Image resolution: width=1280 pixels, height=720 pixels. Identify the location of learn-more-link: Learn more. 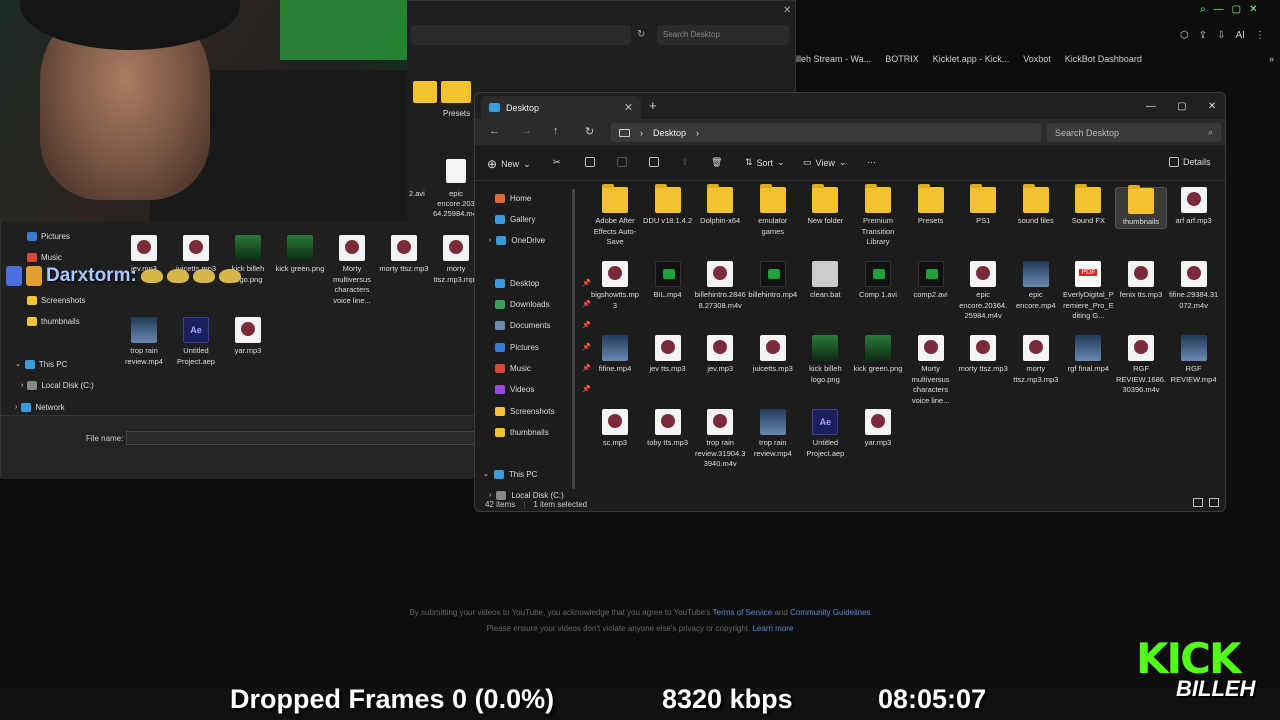
(772, 628).